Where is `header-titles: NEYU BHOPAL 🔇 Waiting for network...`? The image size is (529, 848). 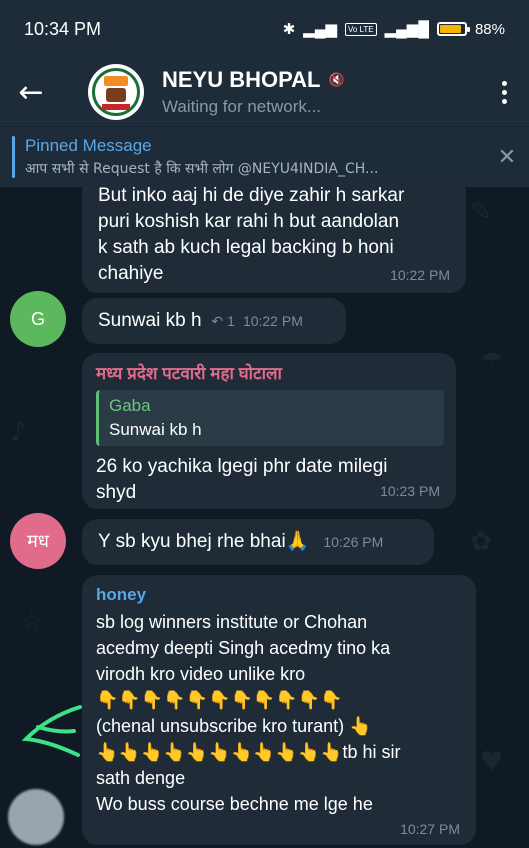
header-titles: NEYU BHOPAL 🔇 Waiting for network... is located at coordinates (253, 92).